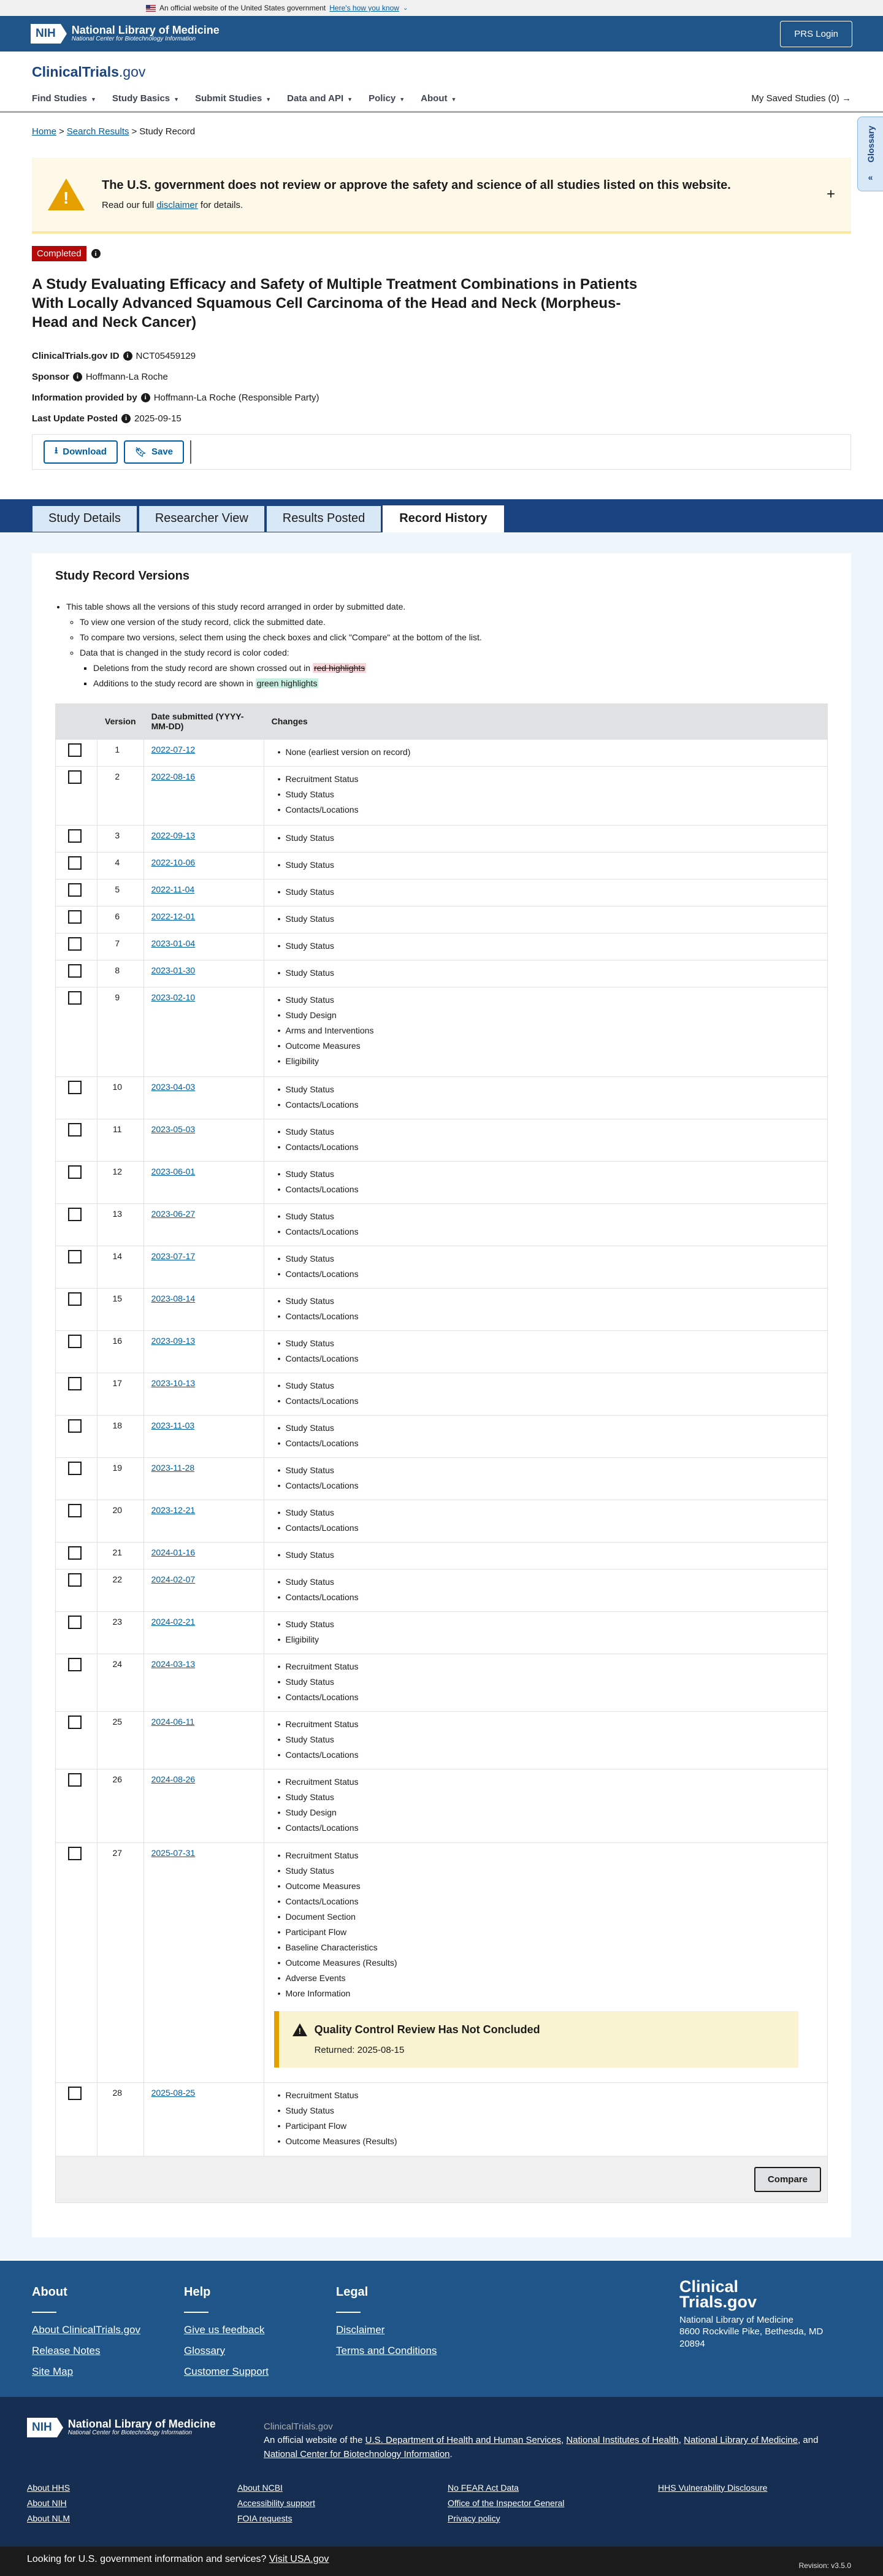 This screenshot has height=2576, width=883. Describe the element at coordinates (364, 8) in the screenshot. I see `heres-how-link: Here's how you know` at that location.